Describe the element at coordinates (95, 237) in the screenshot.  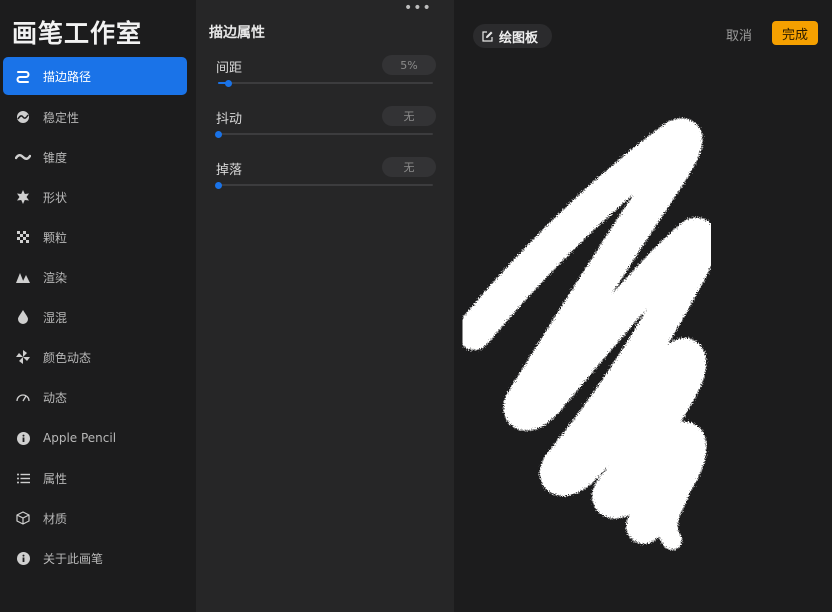
I see `sidebar-item-grain: 颗粒` at that location.